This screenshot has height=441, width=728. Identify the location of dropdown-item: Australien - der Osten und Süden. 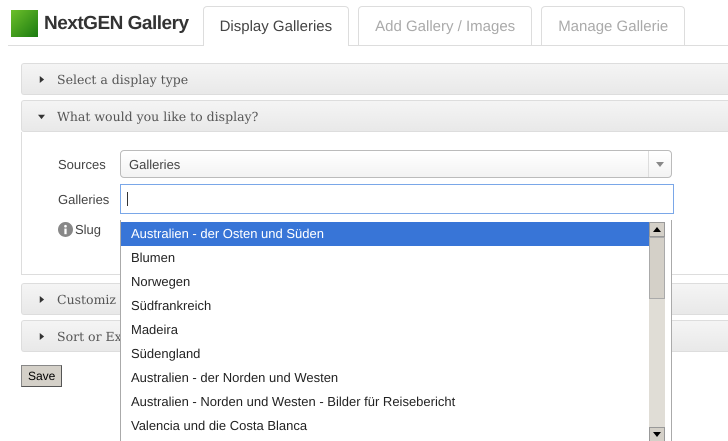
(385, 234).